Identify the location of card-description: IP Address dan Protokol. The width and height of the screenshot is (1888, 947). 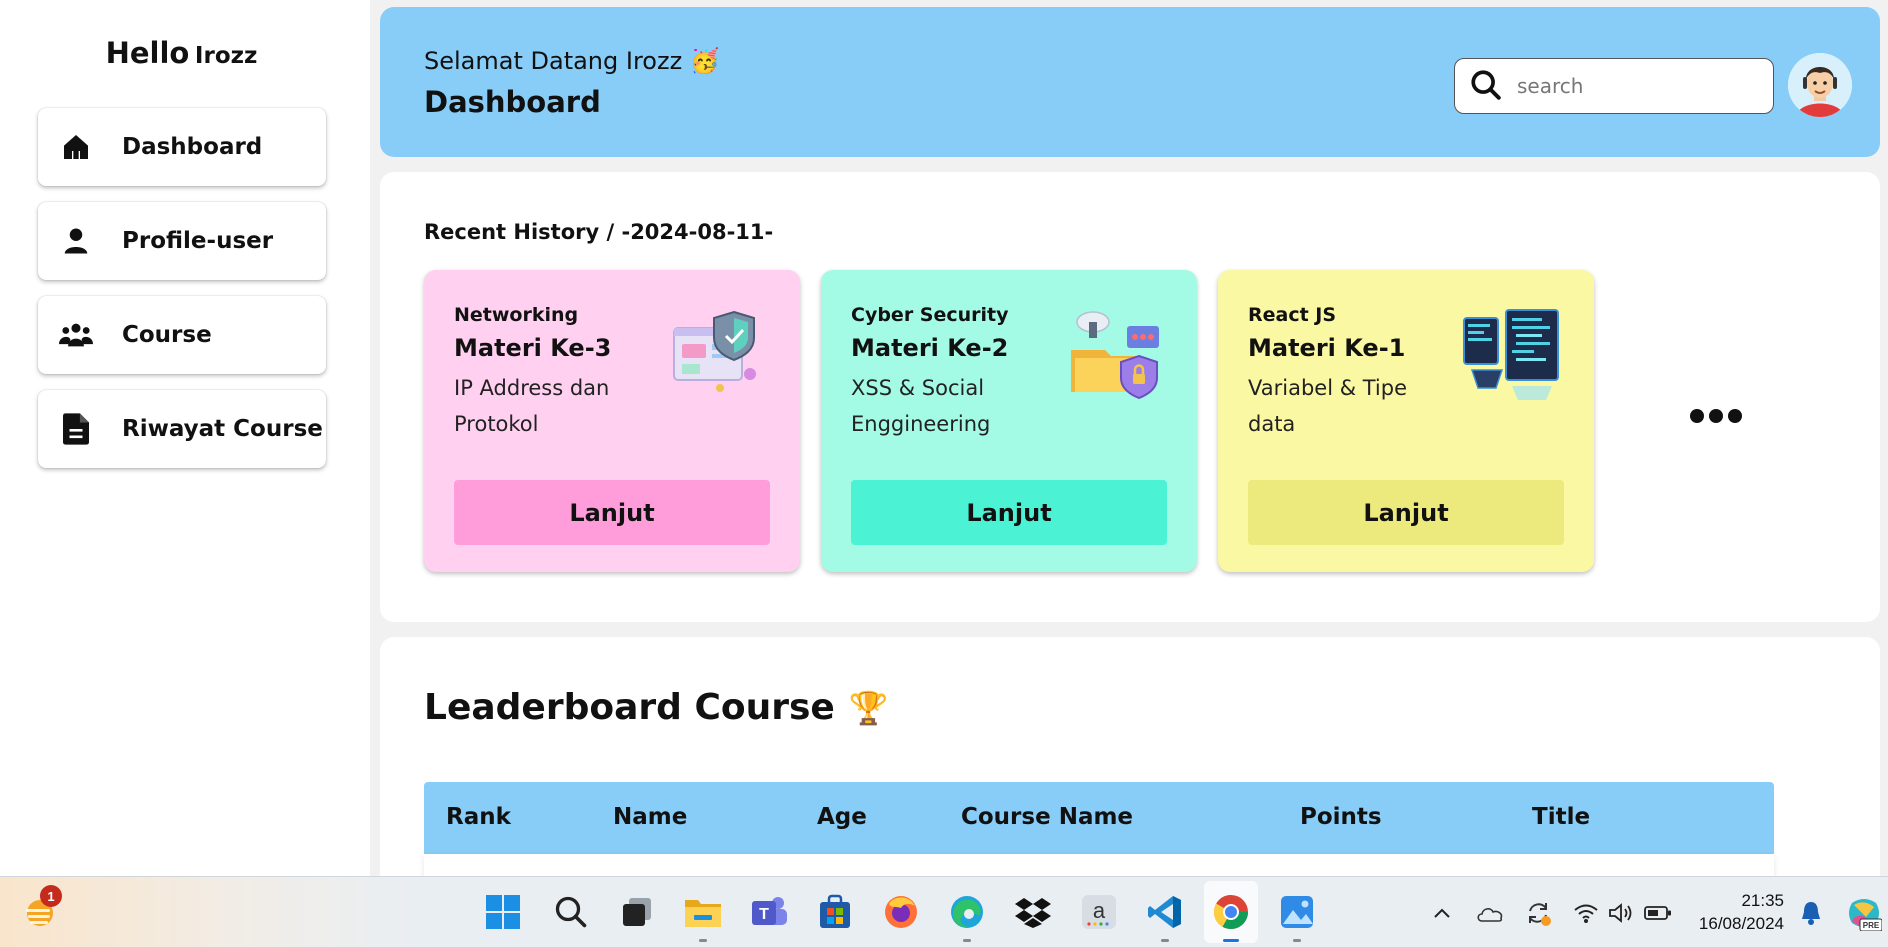
(532, 406).